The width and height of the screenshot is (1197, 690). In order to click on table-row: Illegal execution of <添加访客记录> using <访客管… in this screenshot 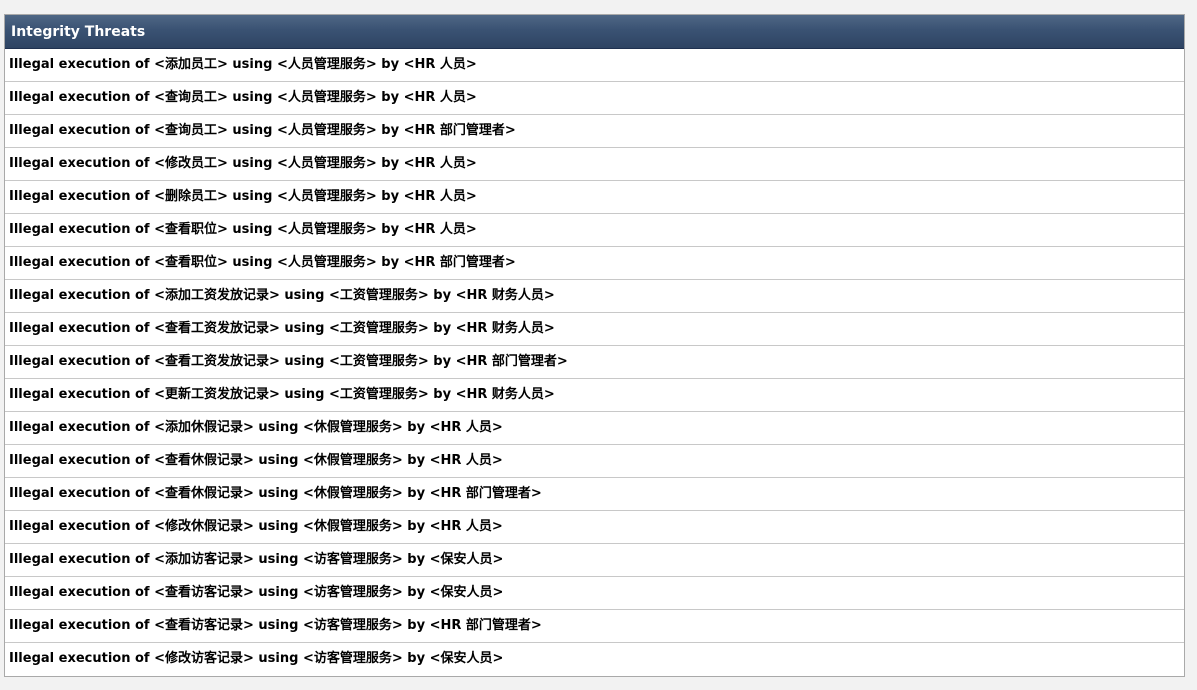, I will do `click(594, 560)`.